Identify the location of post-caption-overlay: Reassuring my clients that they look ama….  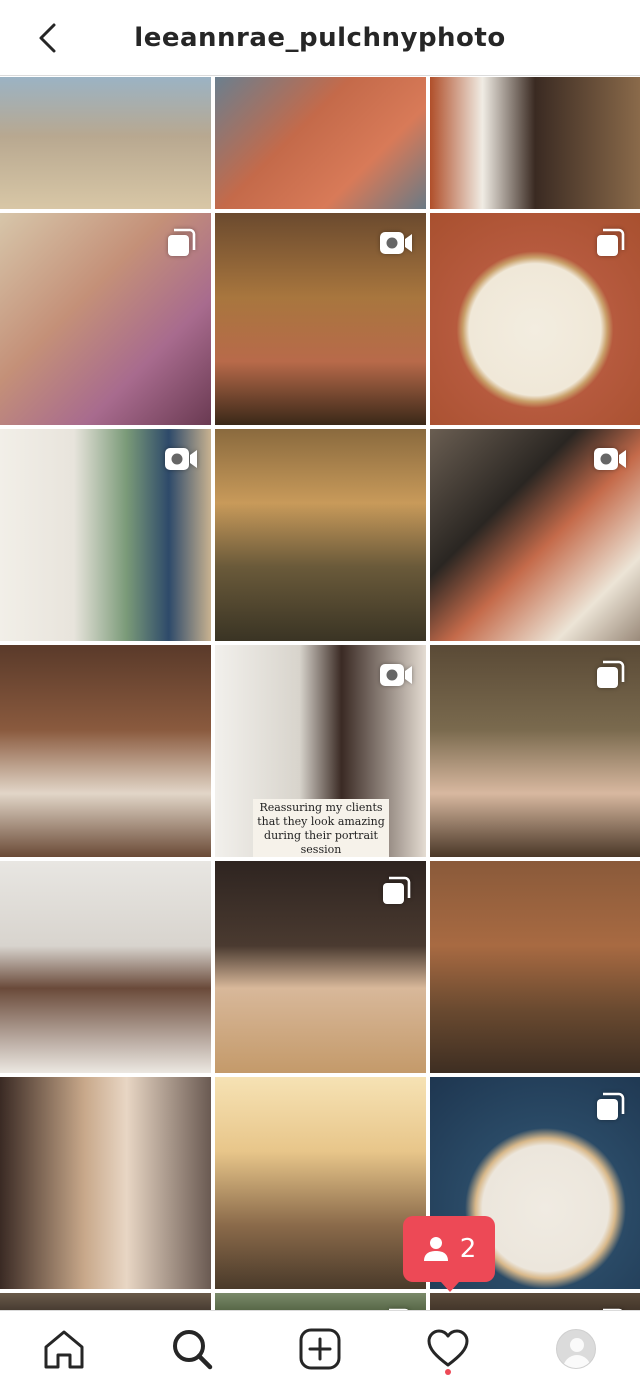
(321, 828).